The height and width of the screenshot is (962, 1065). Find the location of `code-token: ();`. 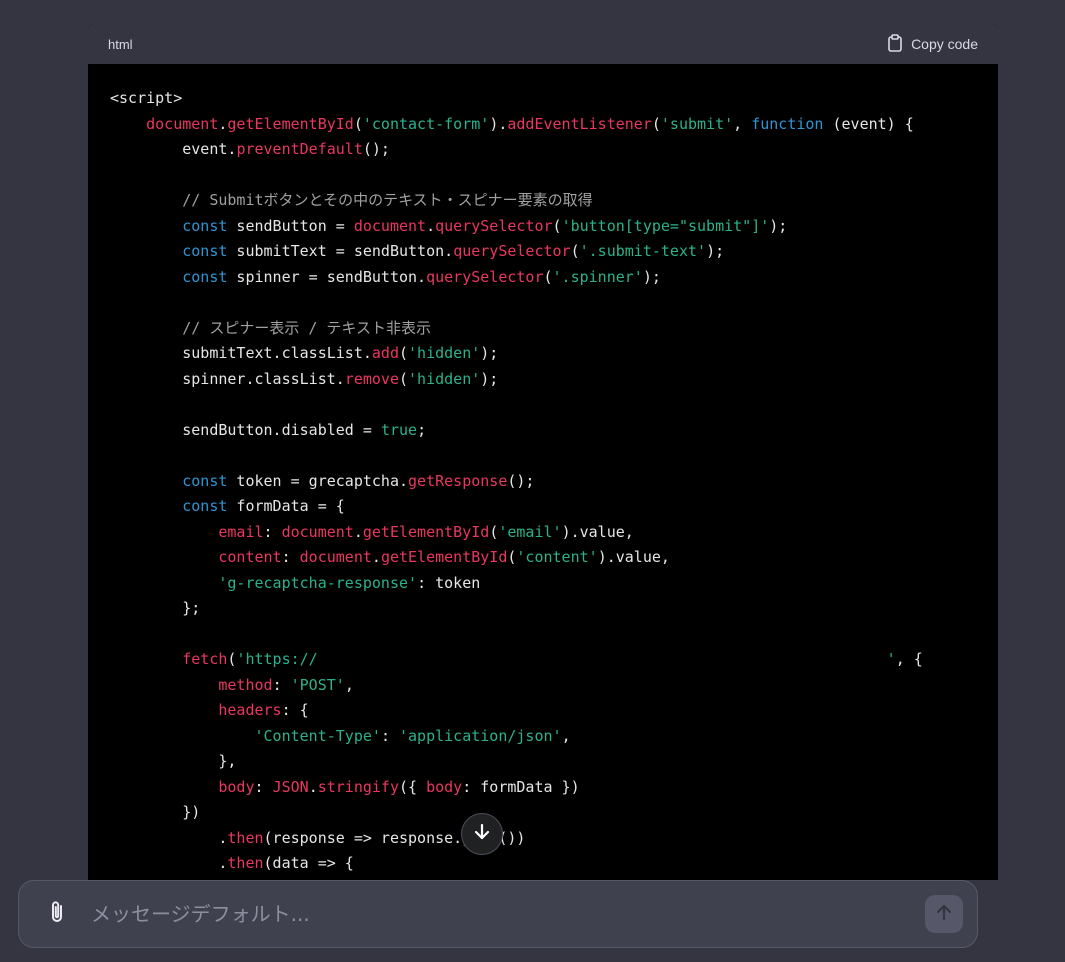

code-token: (); is located at coordinates (376, 149).